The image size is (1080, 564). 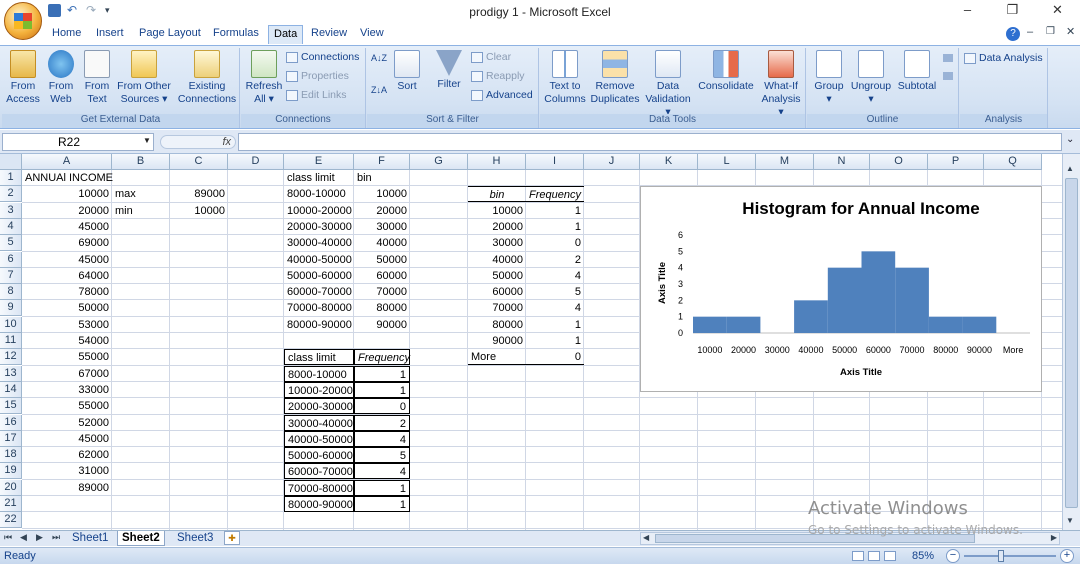 I want to click on vertical-scrollbar: ▲ ▼, so click(x=1071, y=342).